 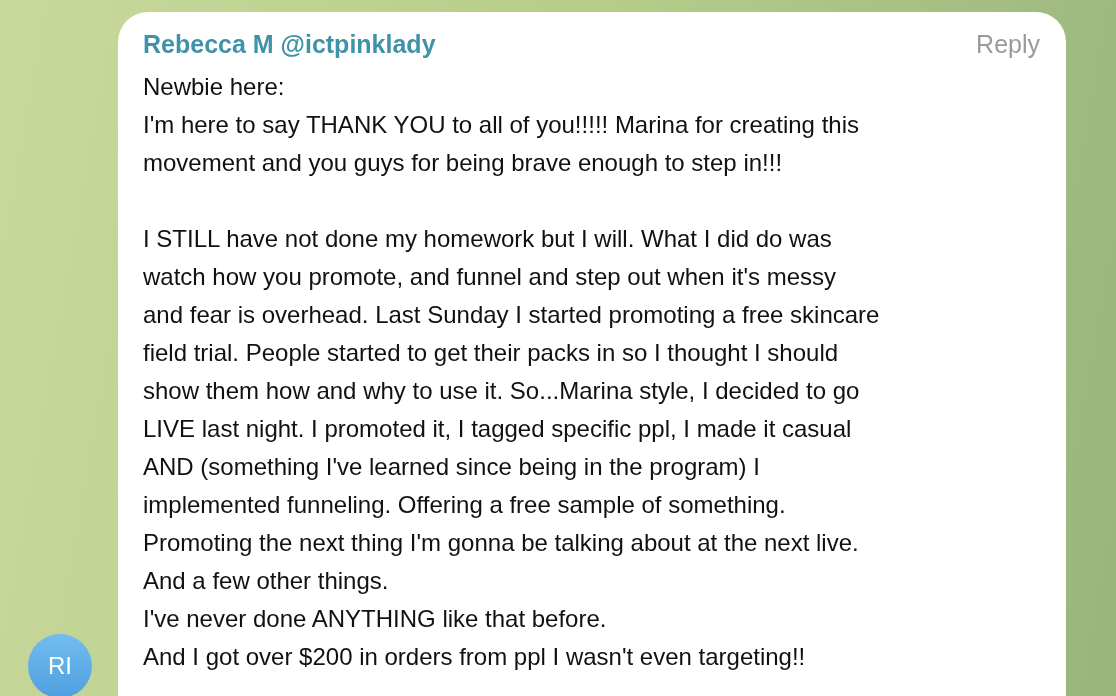 What do you see at coordinates (488, 239) in the screenshot?
I see `message-text-line: I STILL have not done my homework but I will. What I did do was` at bounding box center [488, 239].